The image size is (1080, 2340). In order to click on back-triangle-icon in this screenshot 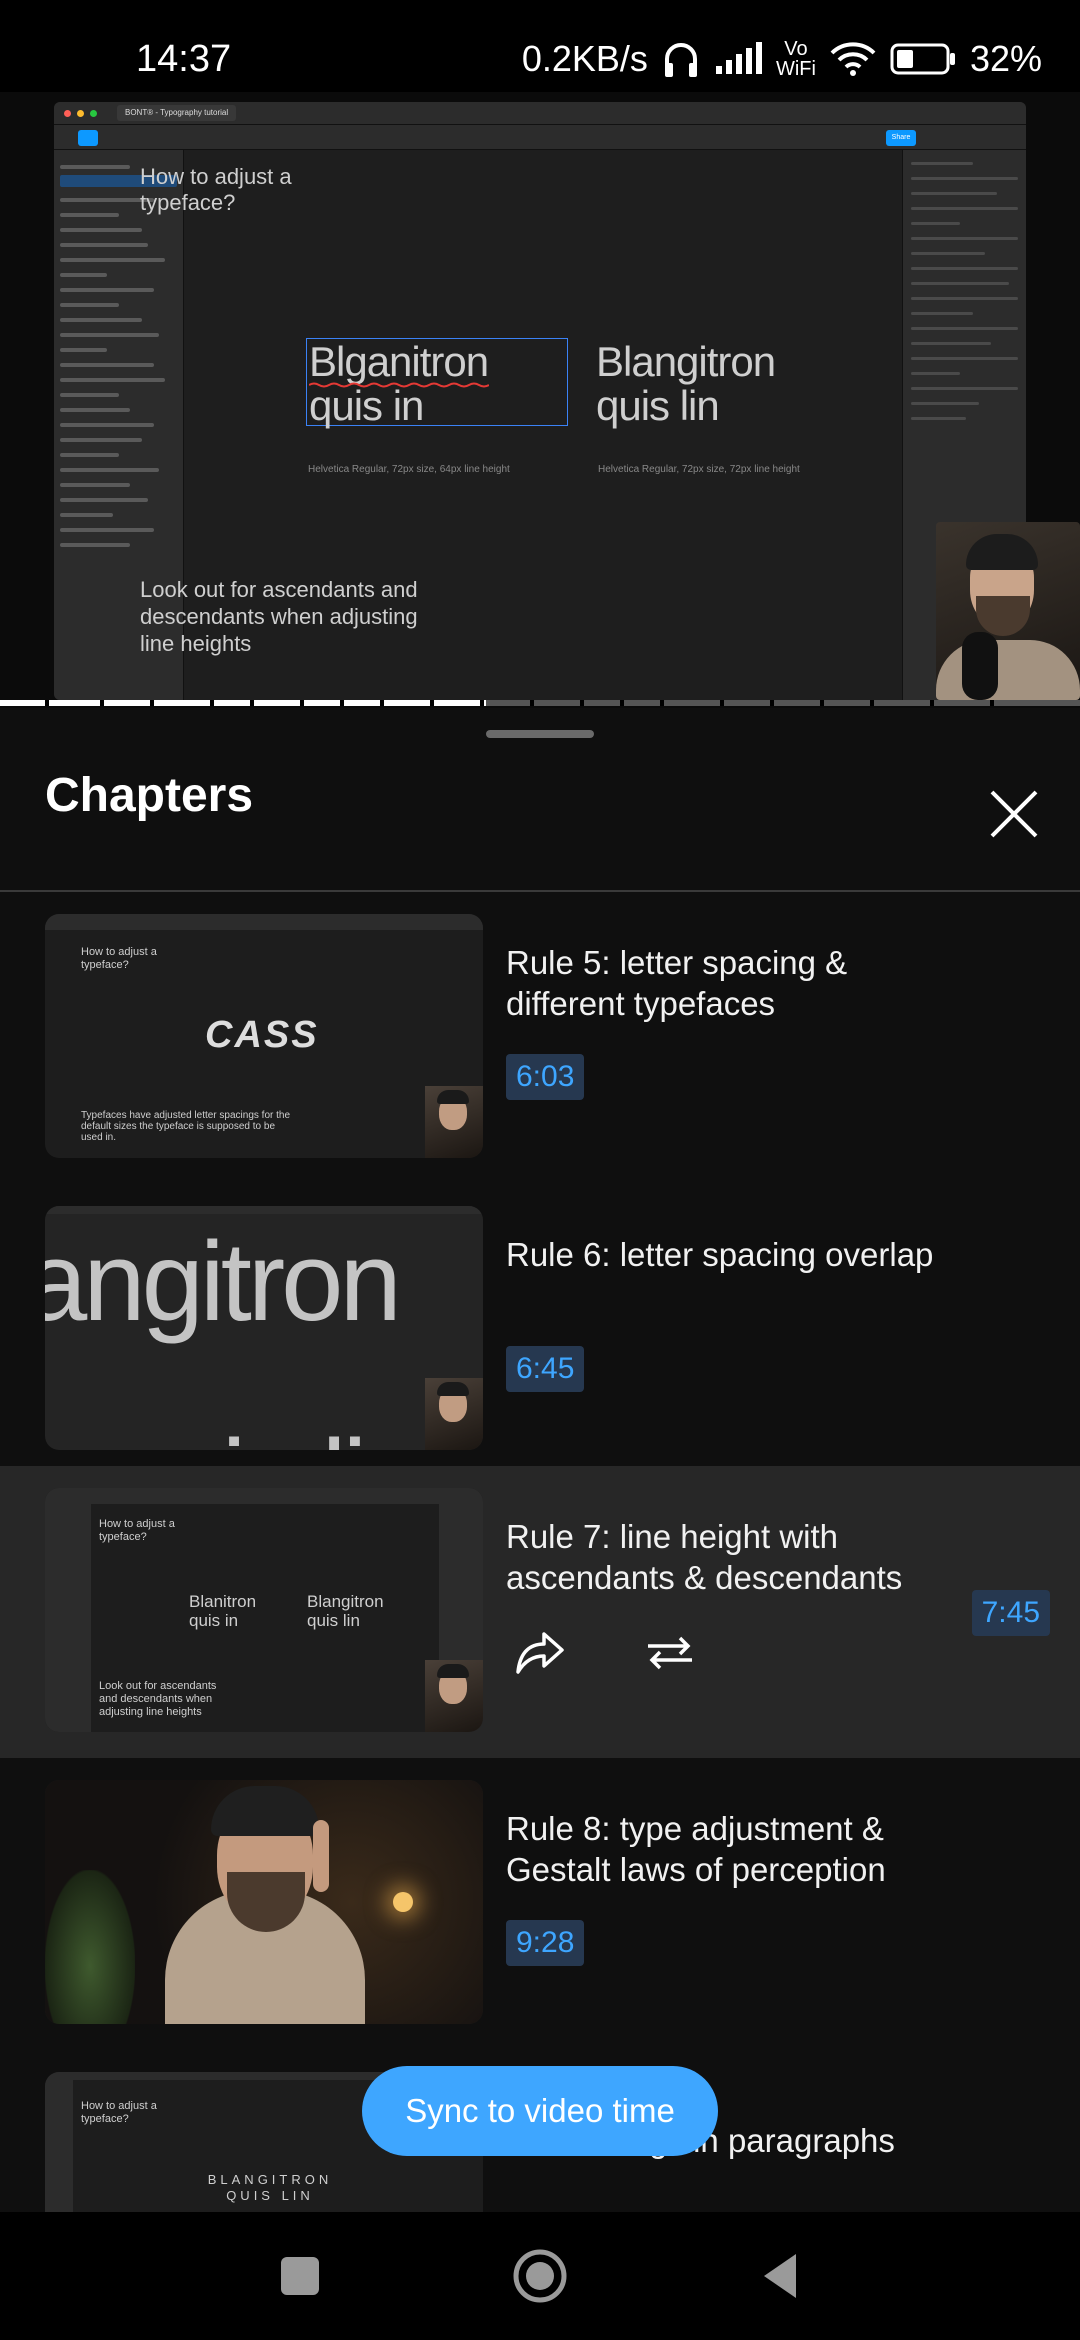, I will do `click(780, 2276)`.